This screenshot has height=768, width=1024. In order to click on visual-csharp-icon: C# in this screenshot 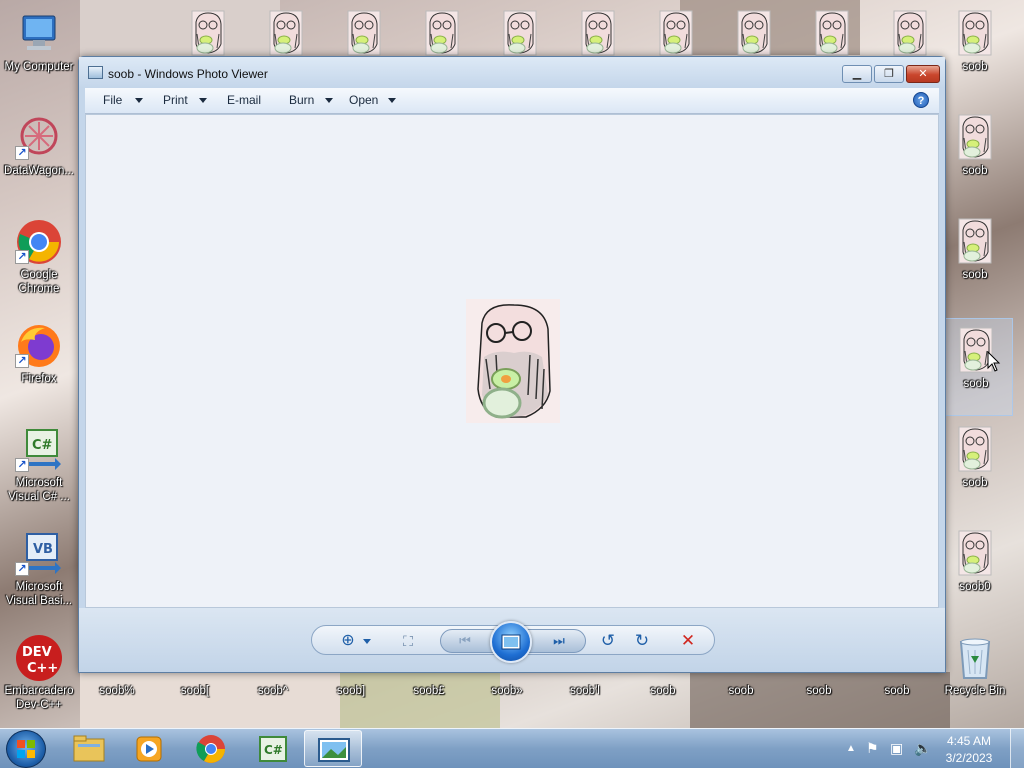, I will do `click(273, 749)`.